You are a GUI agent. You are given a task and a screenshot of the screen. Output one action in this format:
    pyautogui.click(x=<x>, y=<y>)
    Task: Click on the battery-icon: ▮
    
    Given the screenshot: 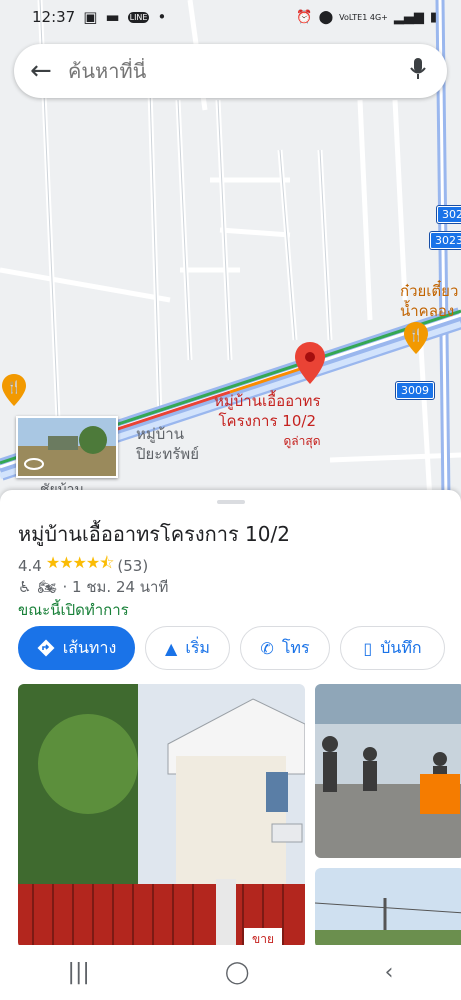 What is the action you would take?
    pyautogui.click(x=433, y=17)
    